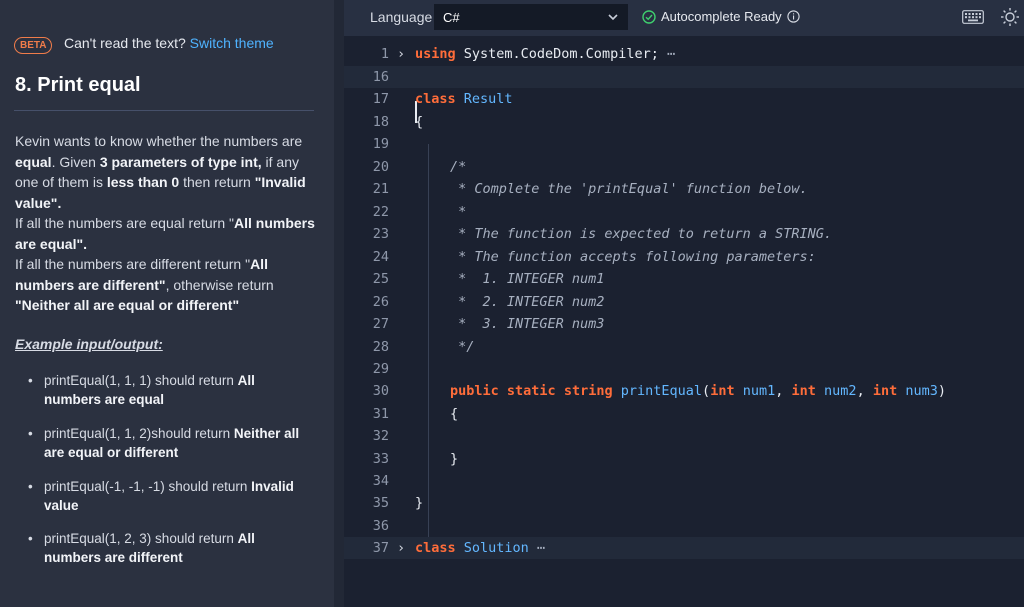 This screenshot has height=607, width=1024. Describe the element at coordinates (531, 391) in the screenshot. I see `code-token: static` at that location.